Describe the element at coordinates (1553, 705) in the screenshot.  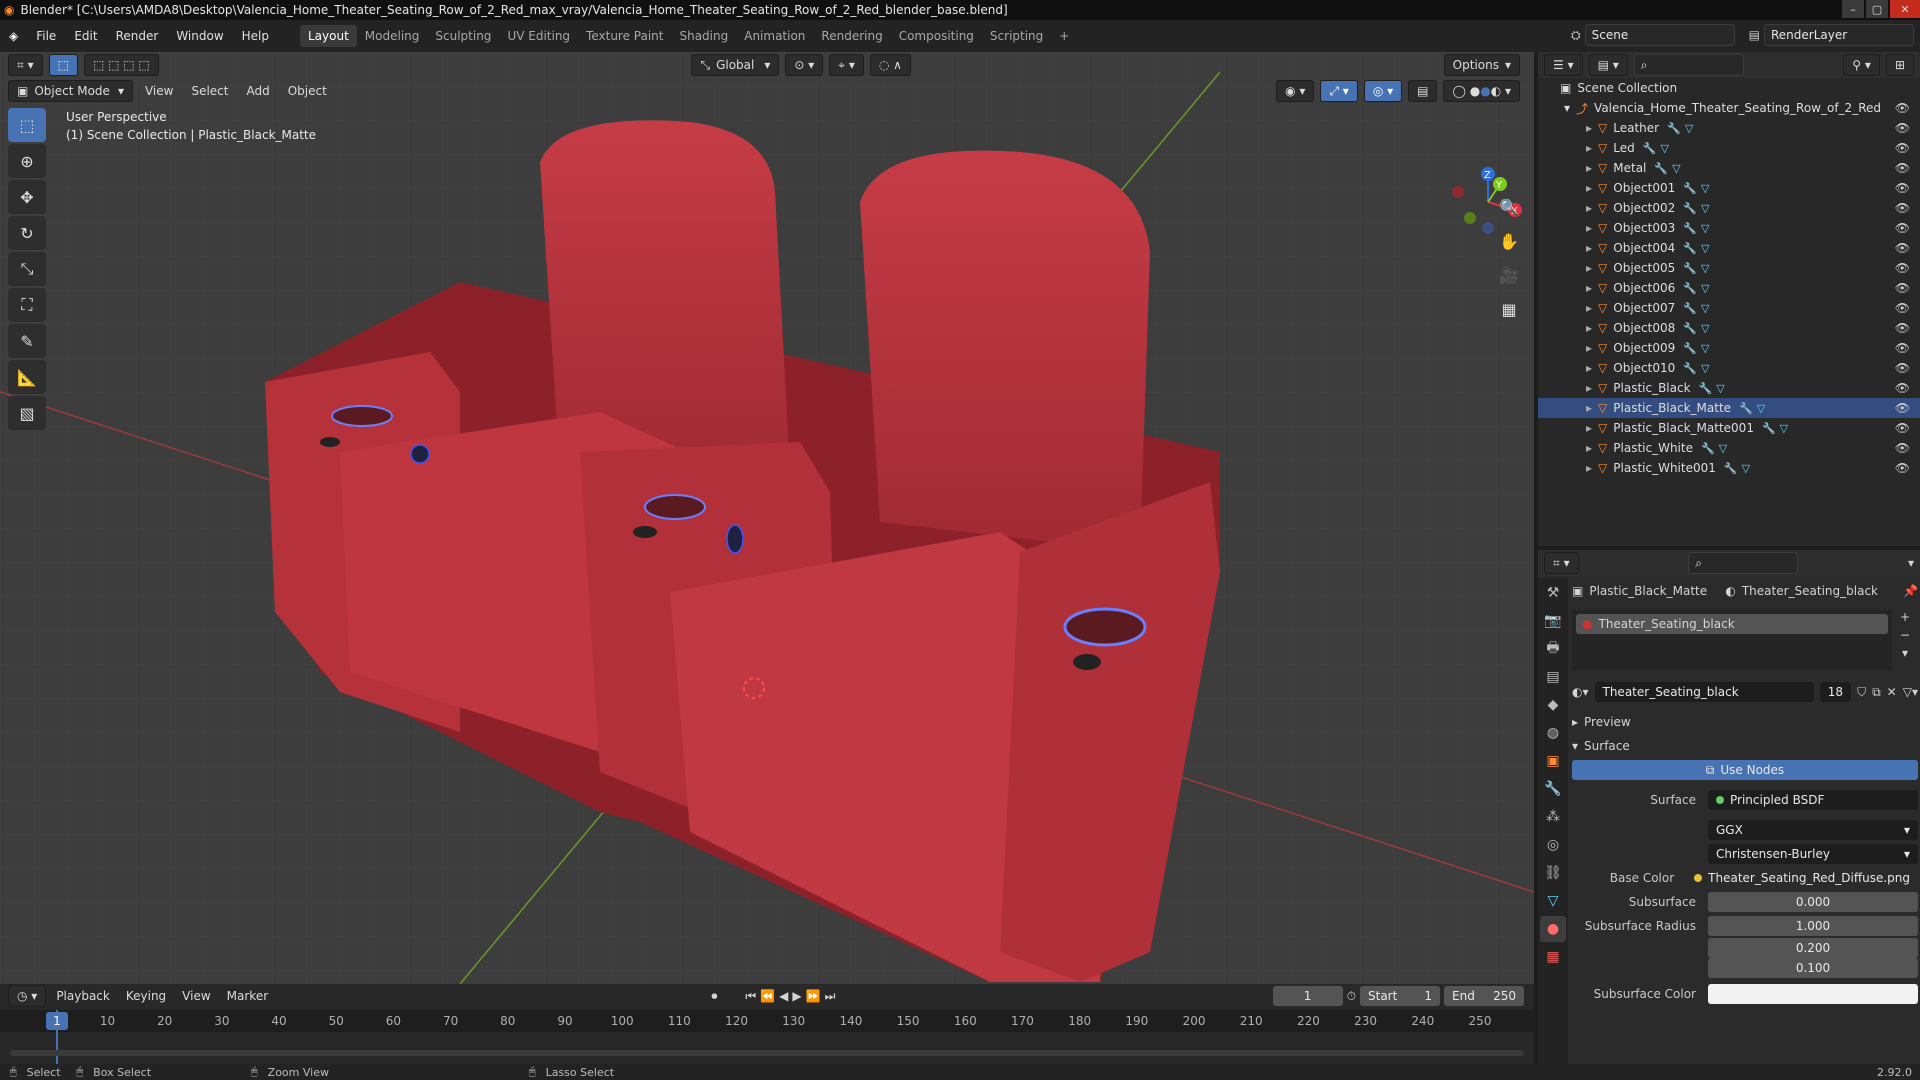
I see `scene-tab-icon: ◆` at that location.